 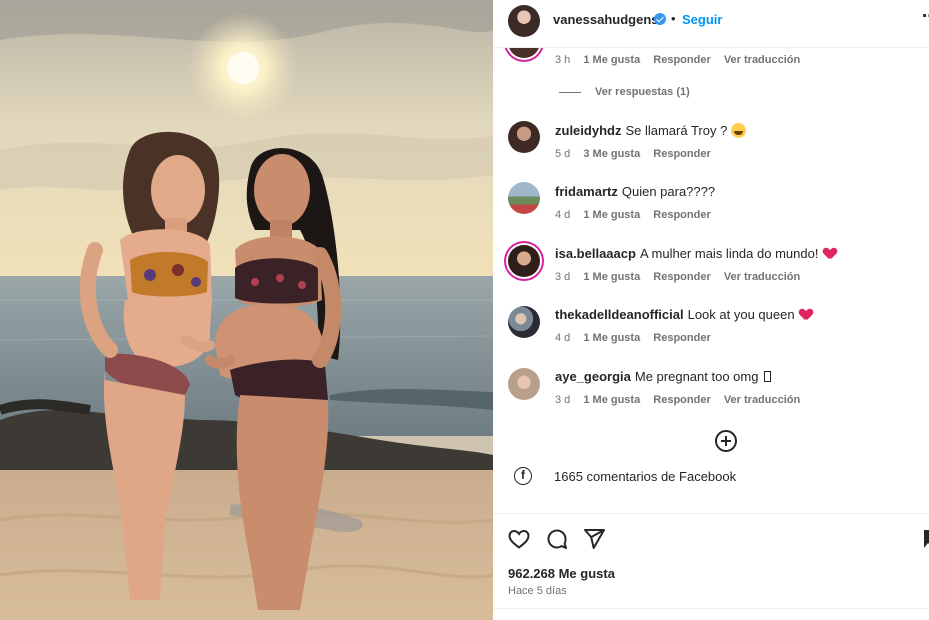 What do you see at coordinates (611, 154) in the screenshot?
I see `comment-likes: 3 Me gusta` at bounding box center [611, 154].